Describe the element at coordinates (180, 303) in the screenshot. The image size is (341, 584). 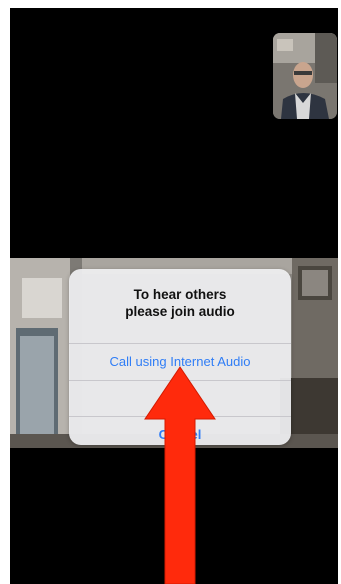
I see `dialog-title: To hear others please join audio` at that location.